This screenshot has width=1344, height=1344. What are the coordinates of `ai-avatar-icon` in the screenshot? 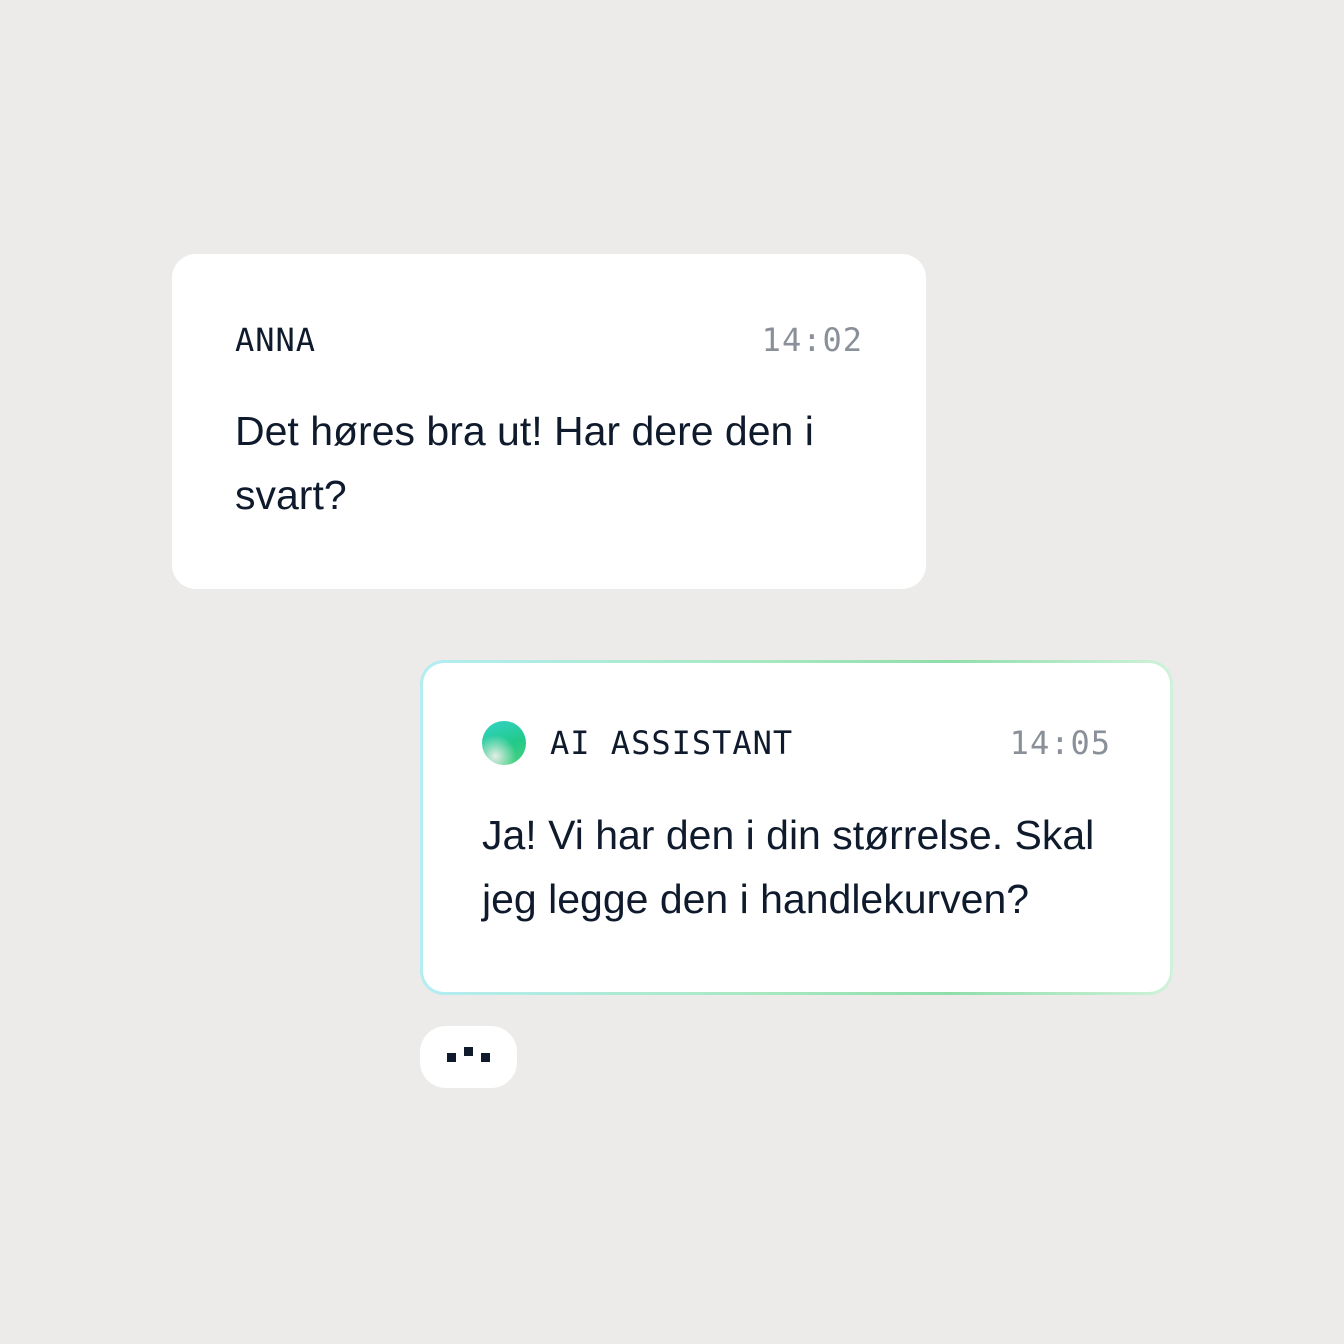 It's located at (504, 743).